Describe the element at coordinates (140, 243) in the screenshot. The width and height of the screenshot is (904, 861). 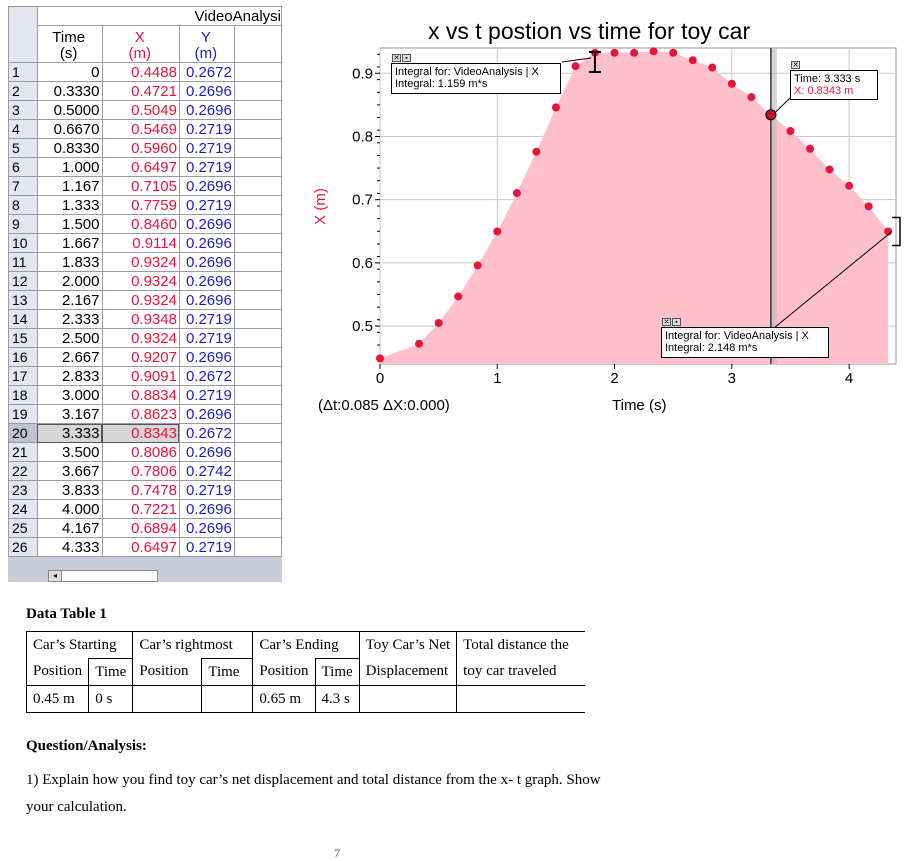
I see `x-cell: 0.9114` at that location.